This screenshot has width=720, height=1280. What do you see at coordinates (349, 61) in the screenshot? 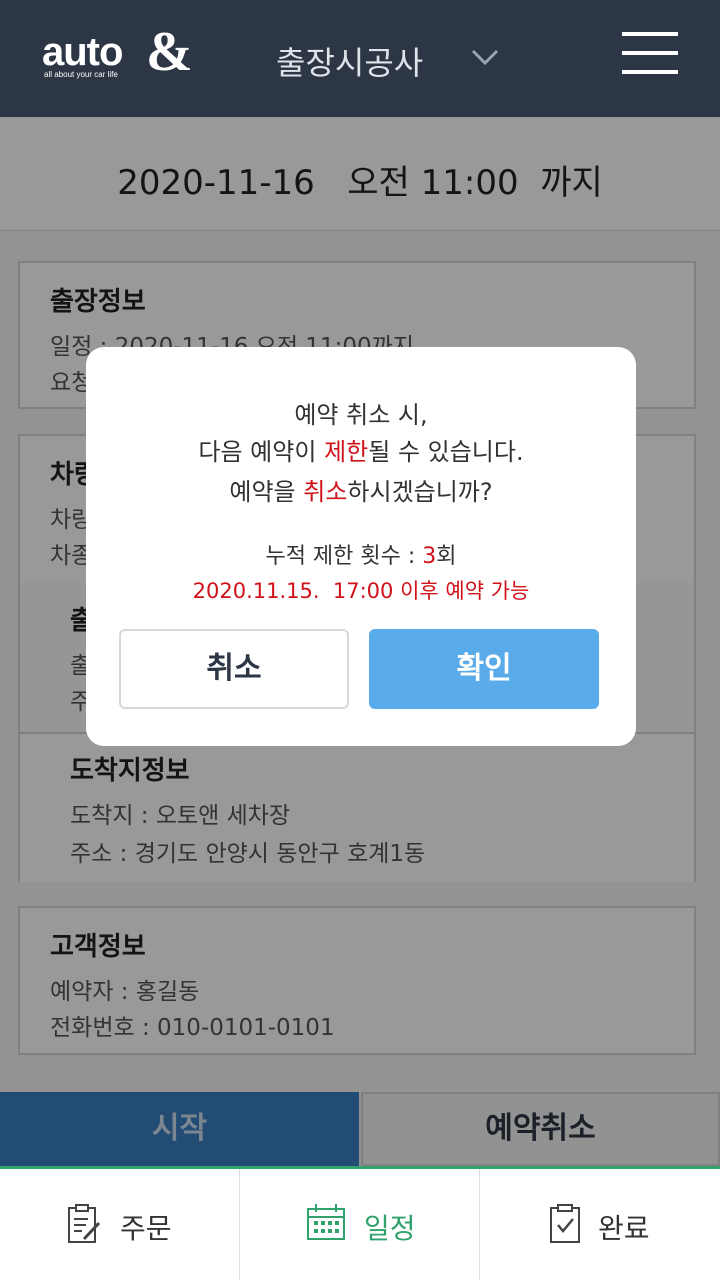
I see `page-title: 출장시공사` at bounding box center [349, 61].